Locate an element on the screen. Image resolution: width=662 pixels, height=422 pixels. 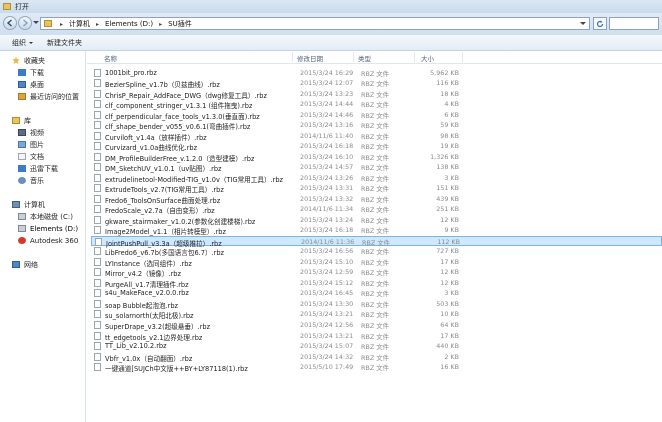
file-modified: 2015/3/24 13:21 is located at coordinates (327, 335).